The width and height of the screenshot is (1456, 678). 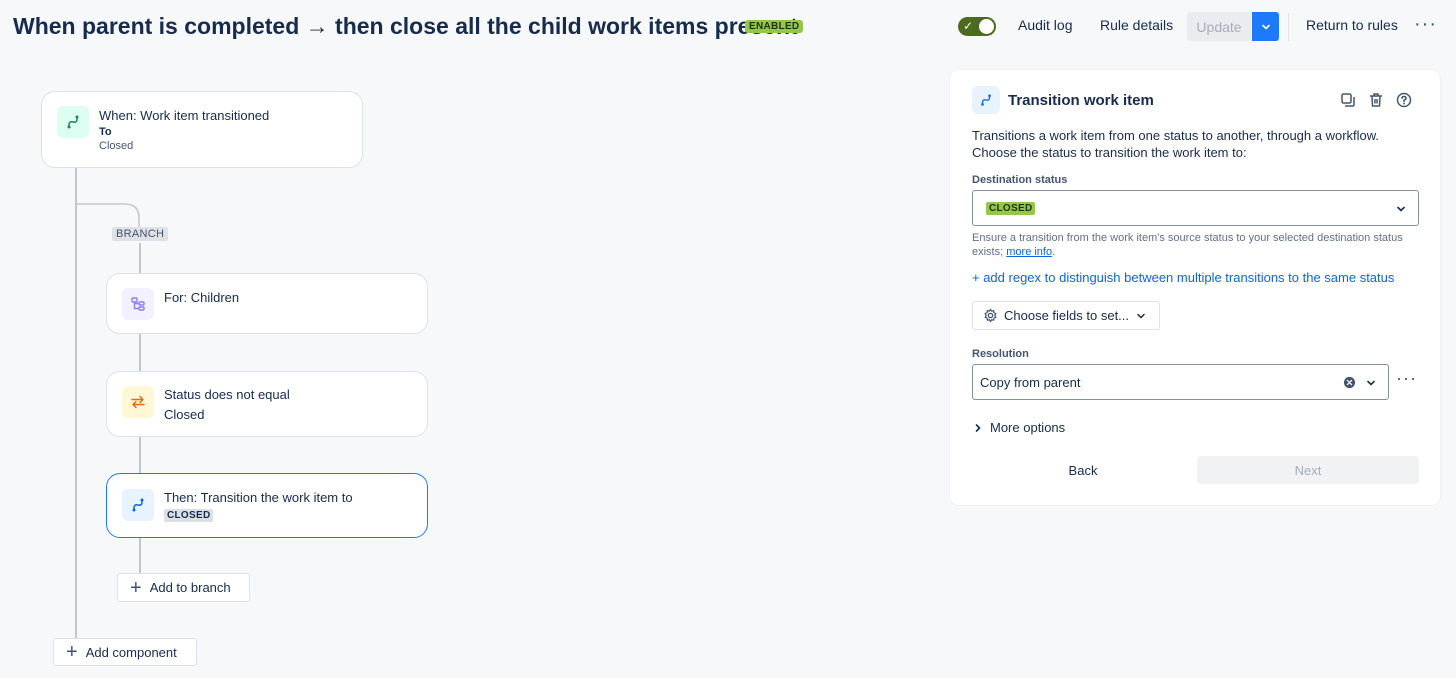 I want to click on update-dropdown-button, so click(x=1265, y=26).